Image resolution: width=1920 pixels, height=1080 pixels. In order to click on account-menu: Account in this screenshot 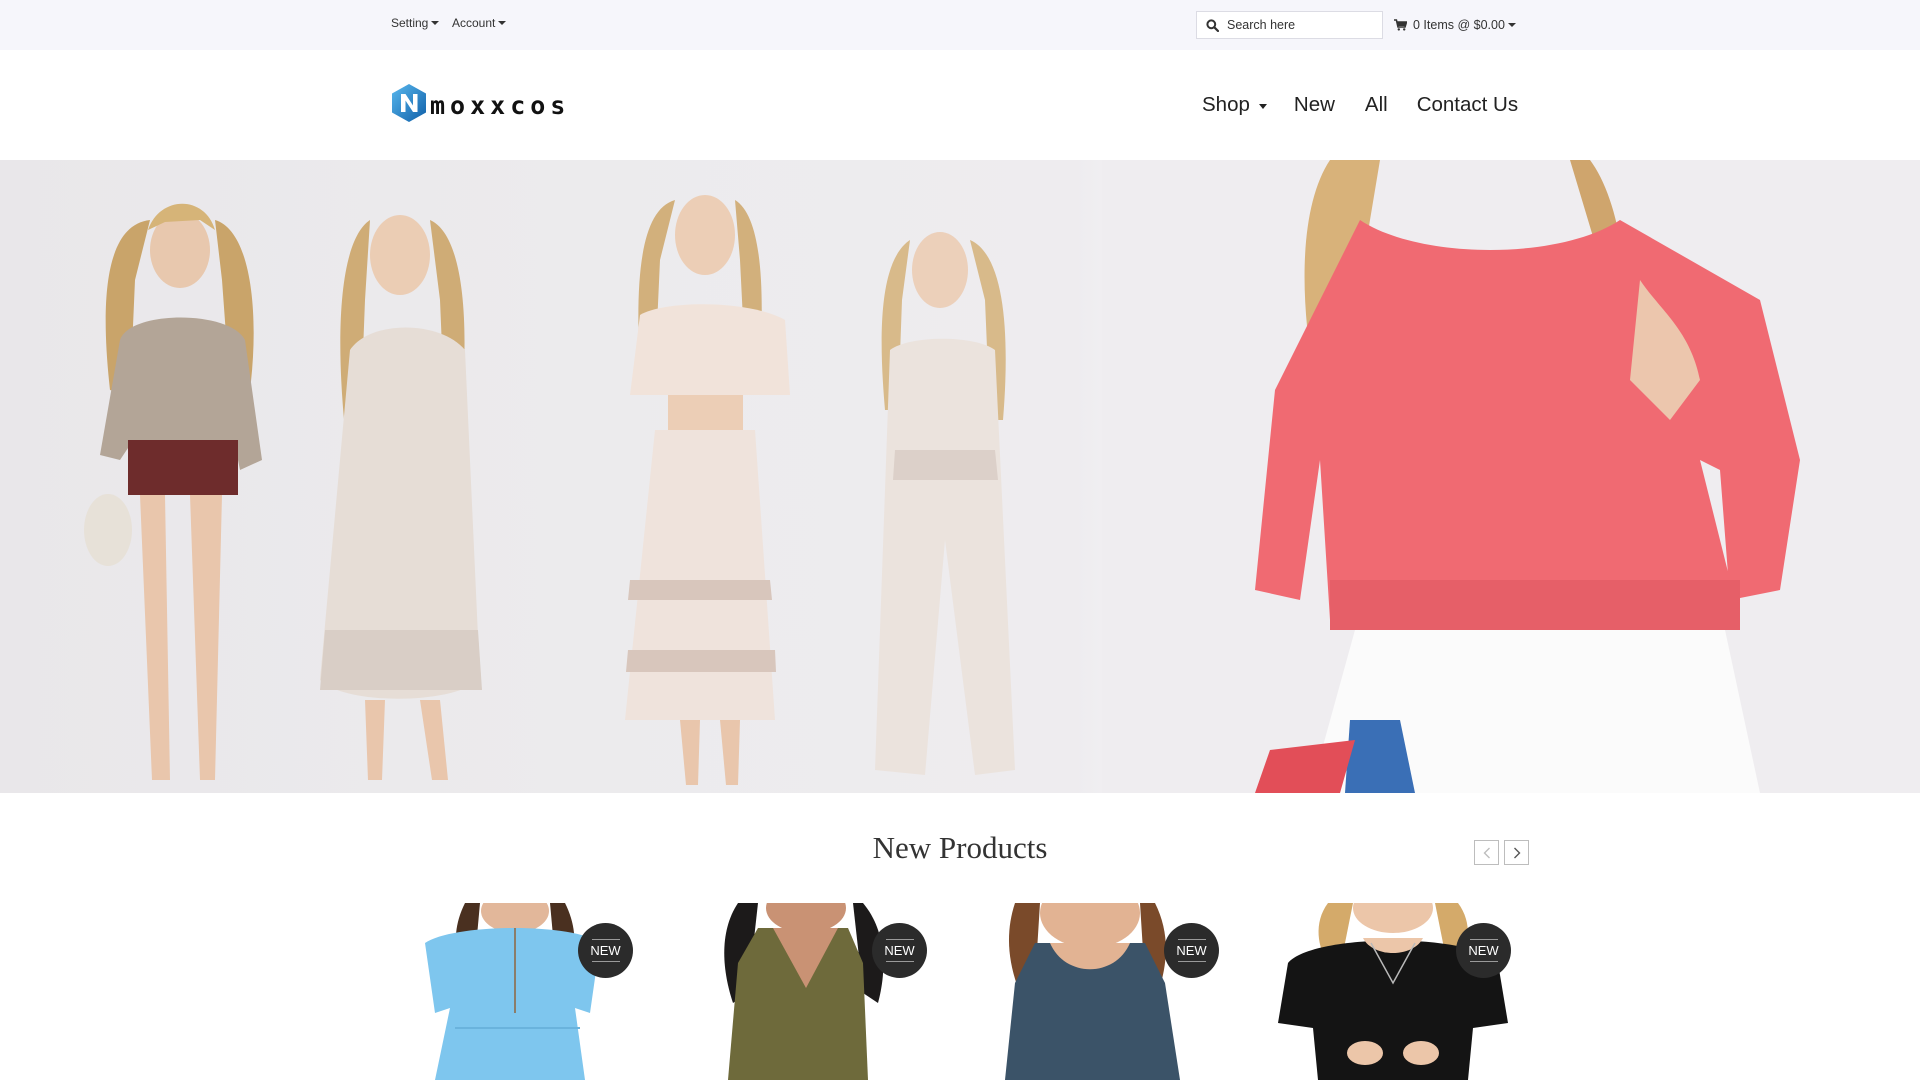, I will do `click(479, 23)`.